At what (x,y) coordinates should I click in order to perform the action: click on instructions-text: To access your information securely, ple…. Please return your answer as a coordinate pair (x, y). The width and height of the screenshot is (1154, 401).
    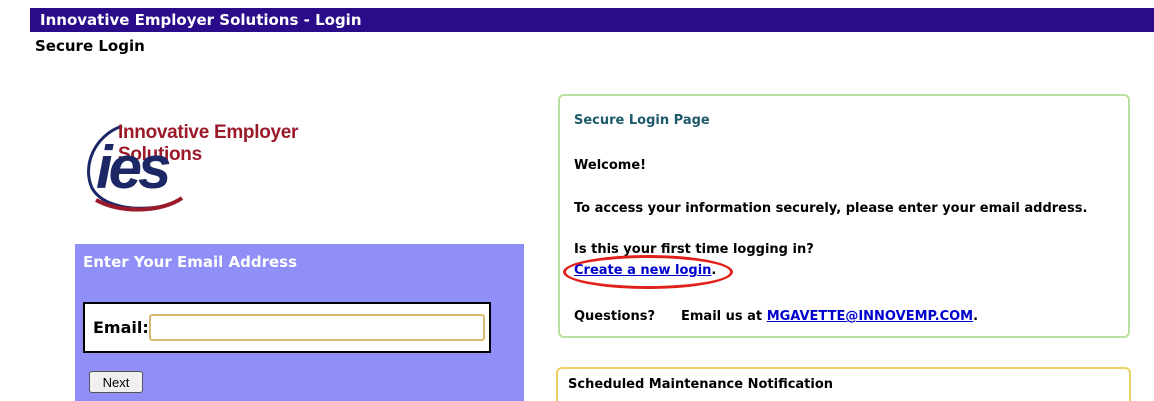
    Looking at the image, I should click on (831, 208).